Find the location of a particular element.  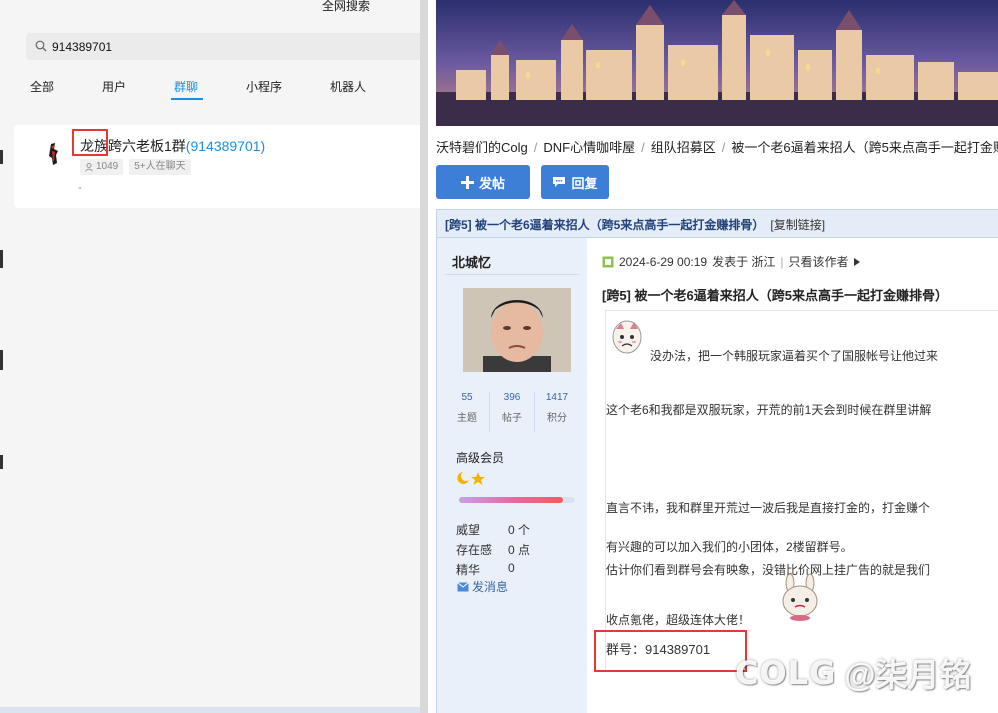

stat-topics: 55 主题 is located at coordinates (467, 412).